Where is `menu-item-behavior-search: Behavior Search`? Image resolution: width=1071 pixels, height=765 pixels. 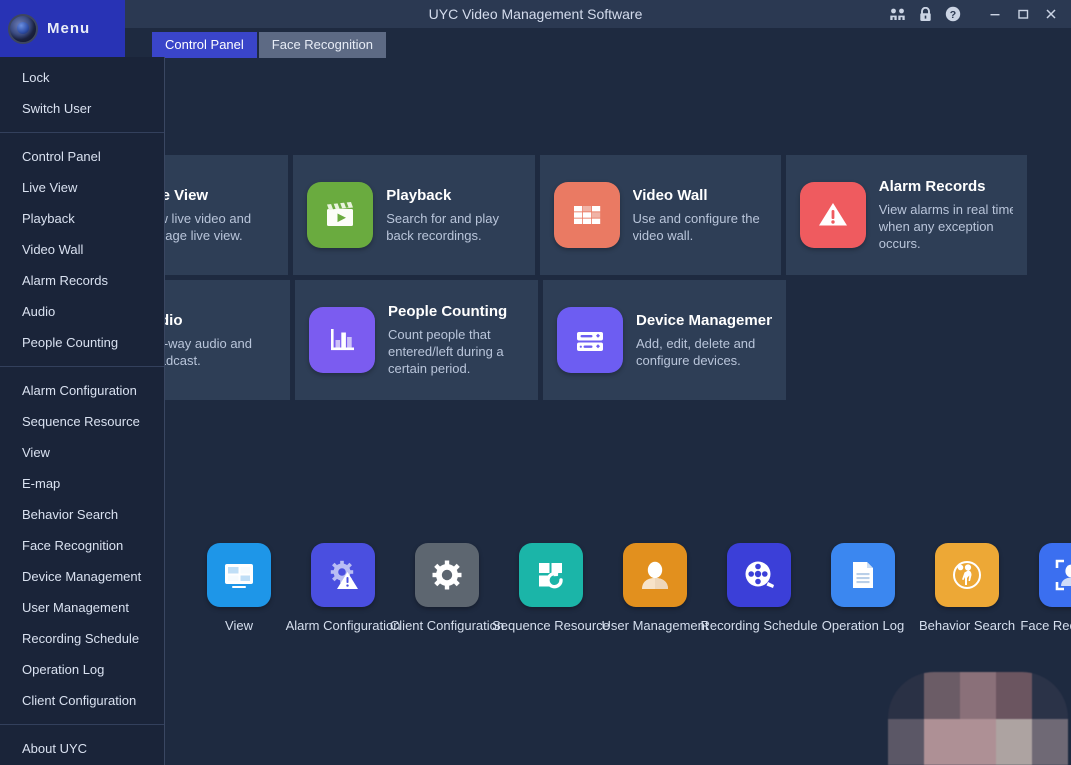
menu-item-behavior-search: Behavior Search is located at coordinates (82, 514).